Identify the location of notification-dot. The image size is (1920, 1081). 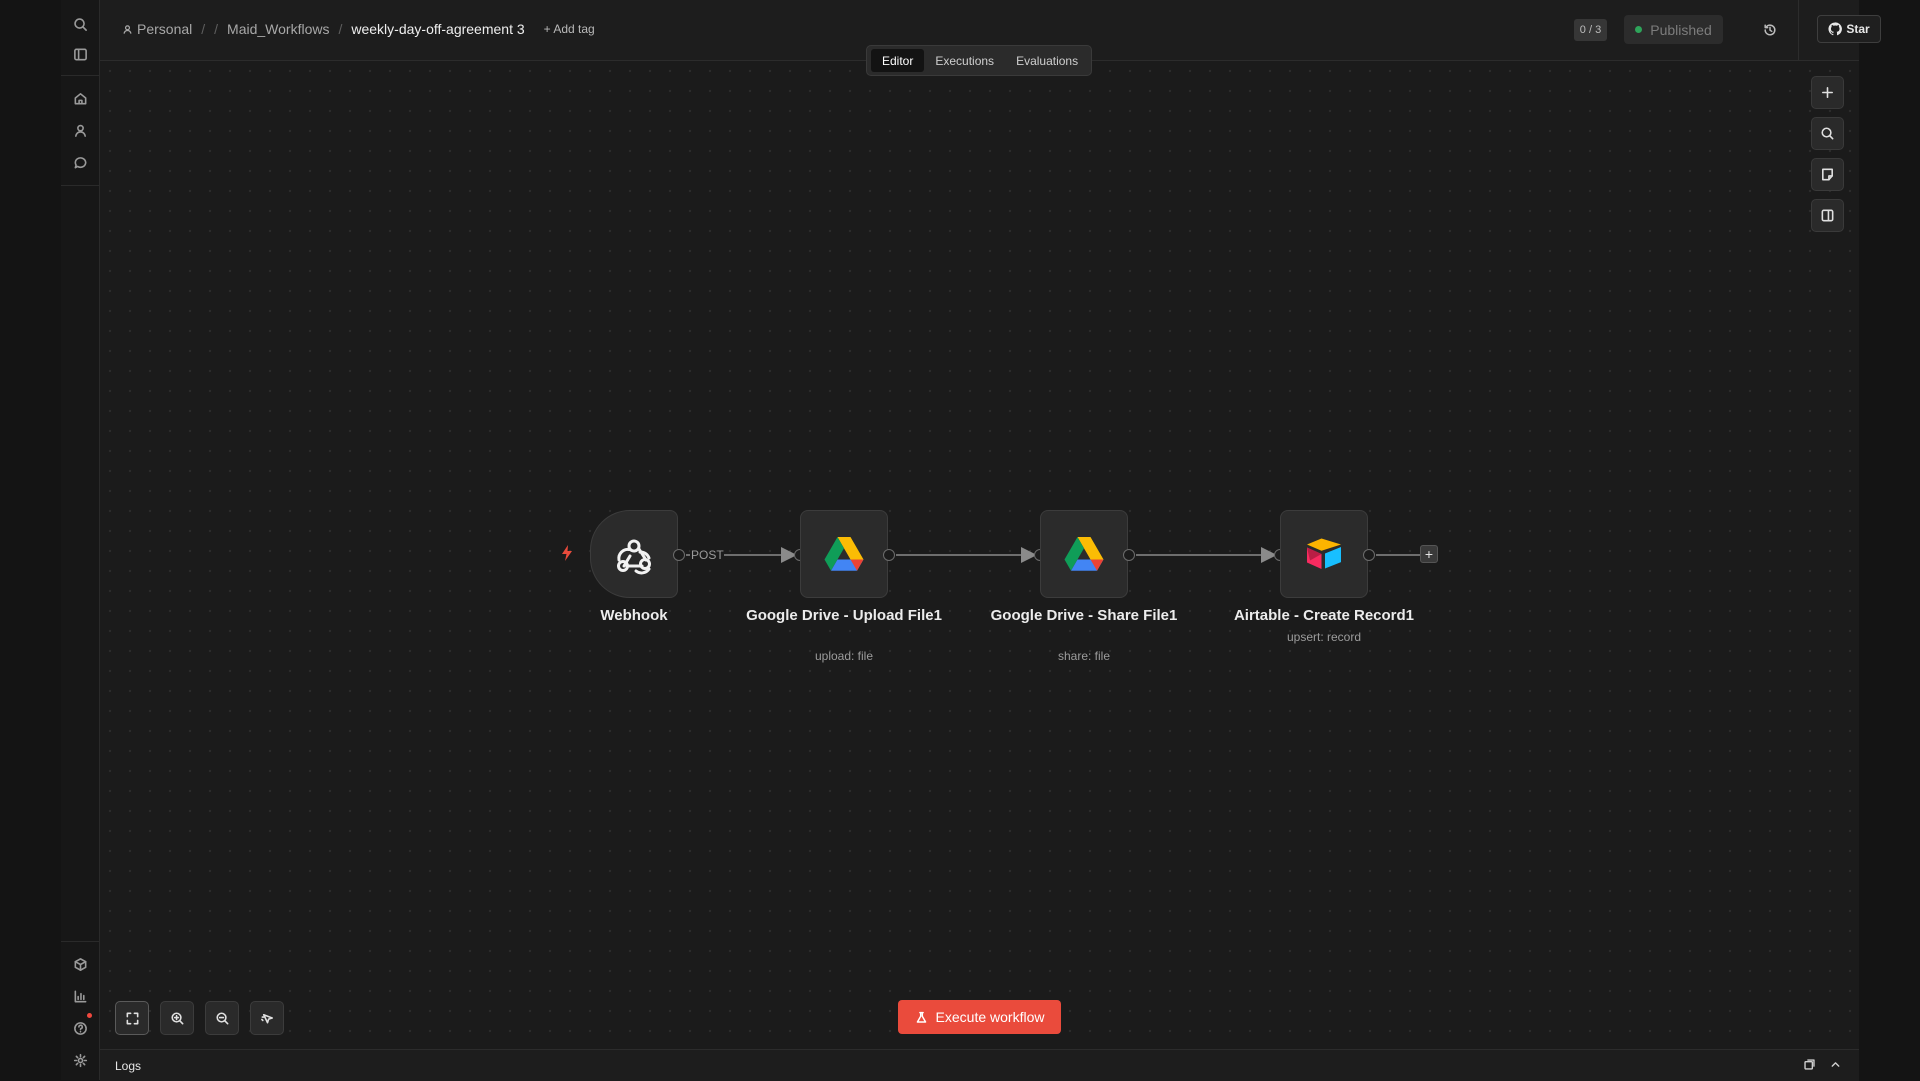
(89, 1015).